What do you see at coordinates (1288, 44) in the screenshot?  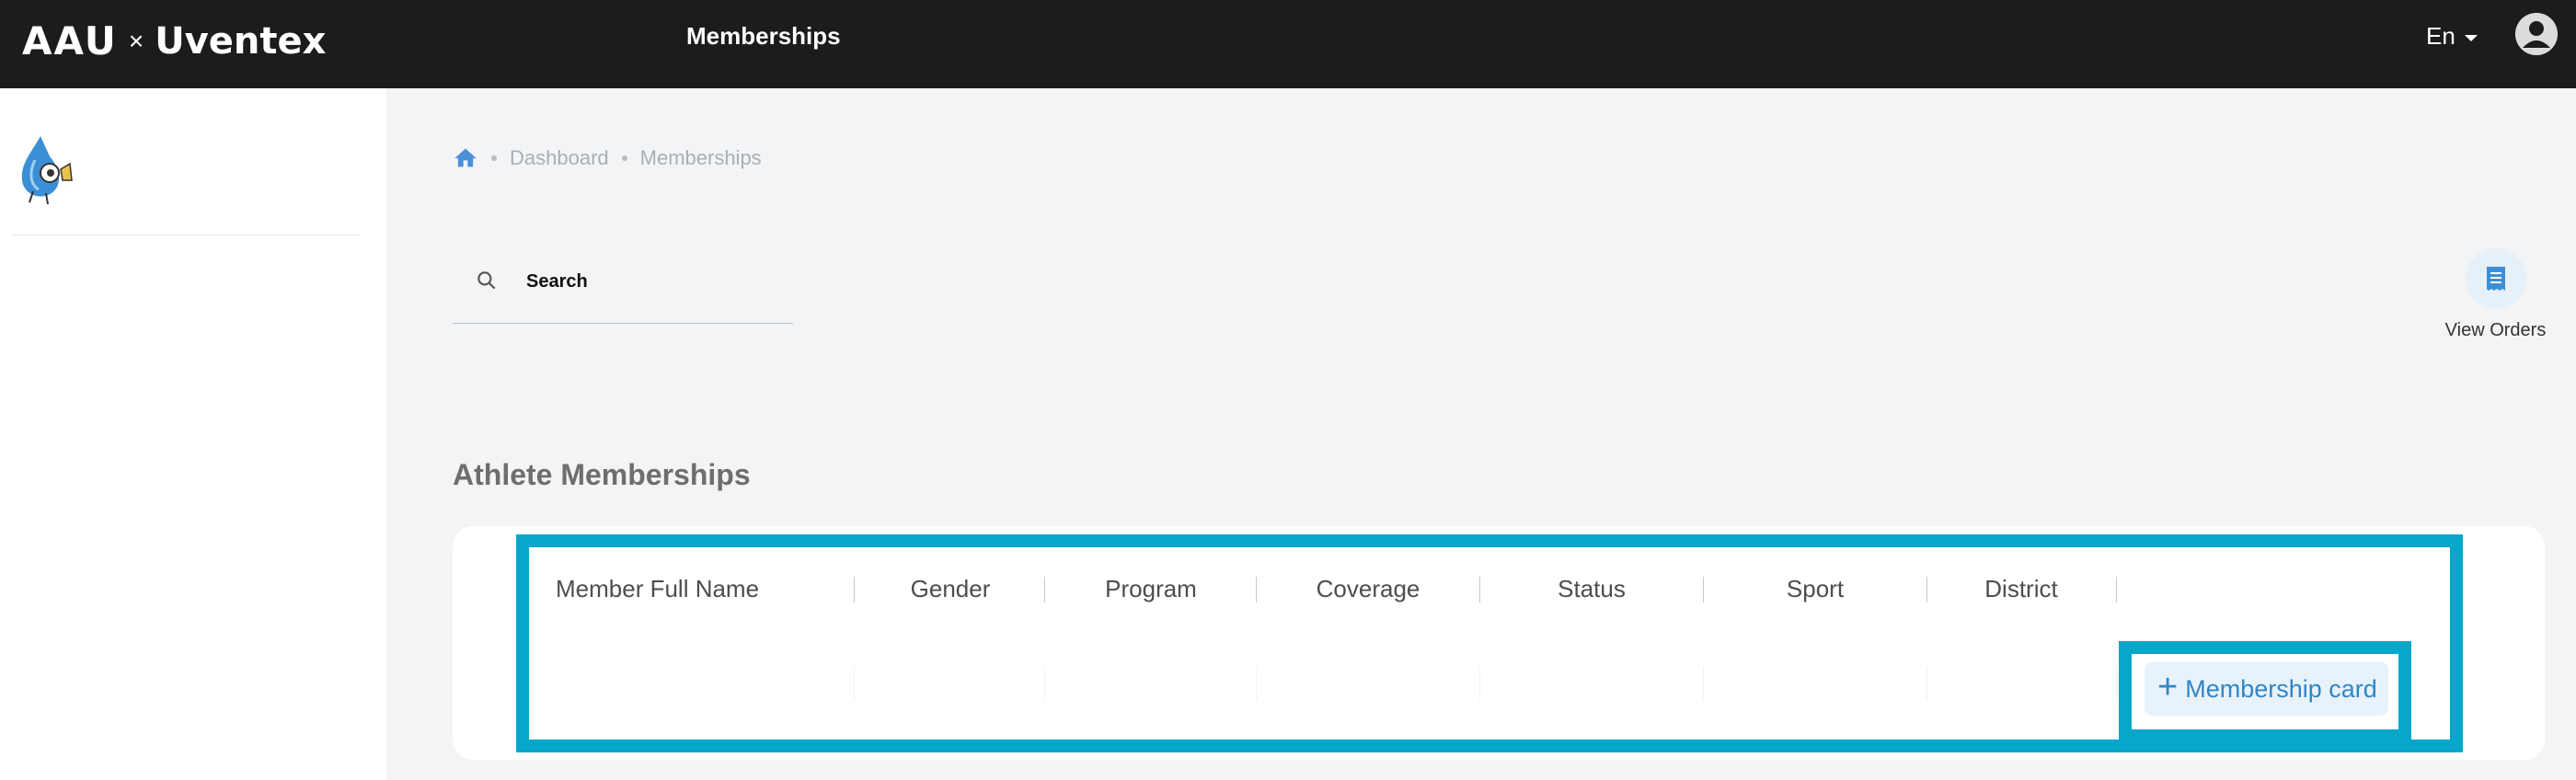 I see `top-app-bar: AAU × Uventex Memberships En` at bounding box center [1288, 44].